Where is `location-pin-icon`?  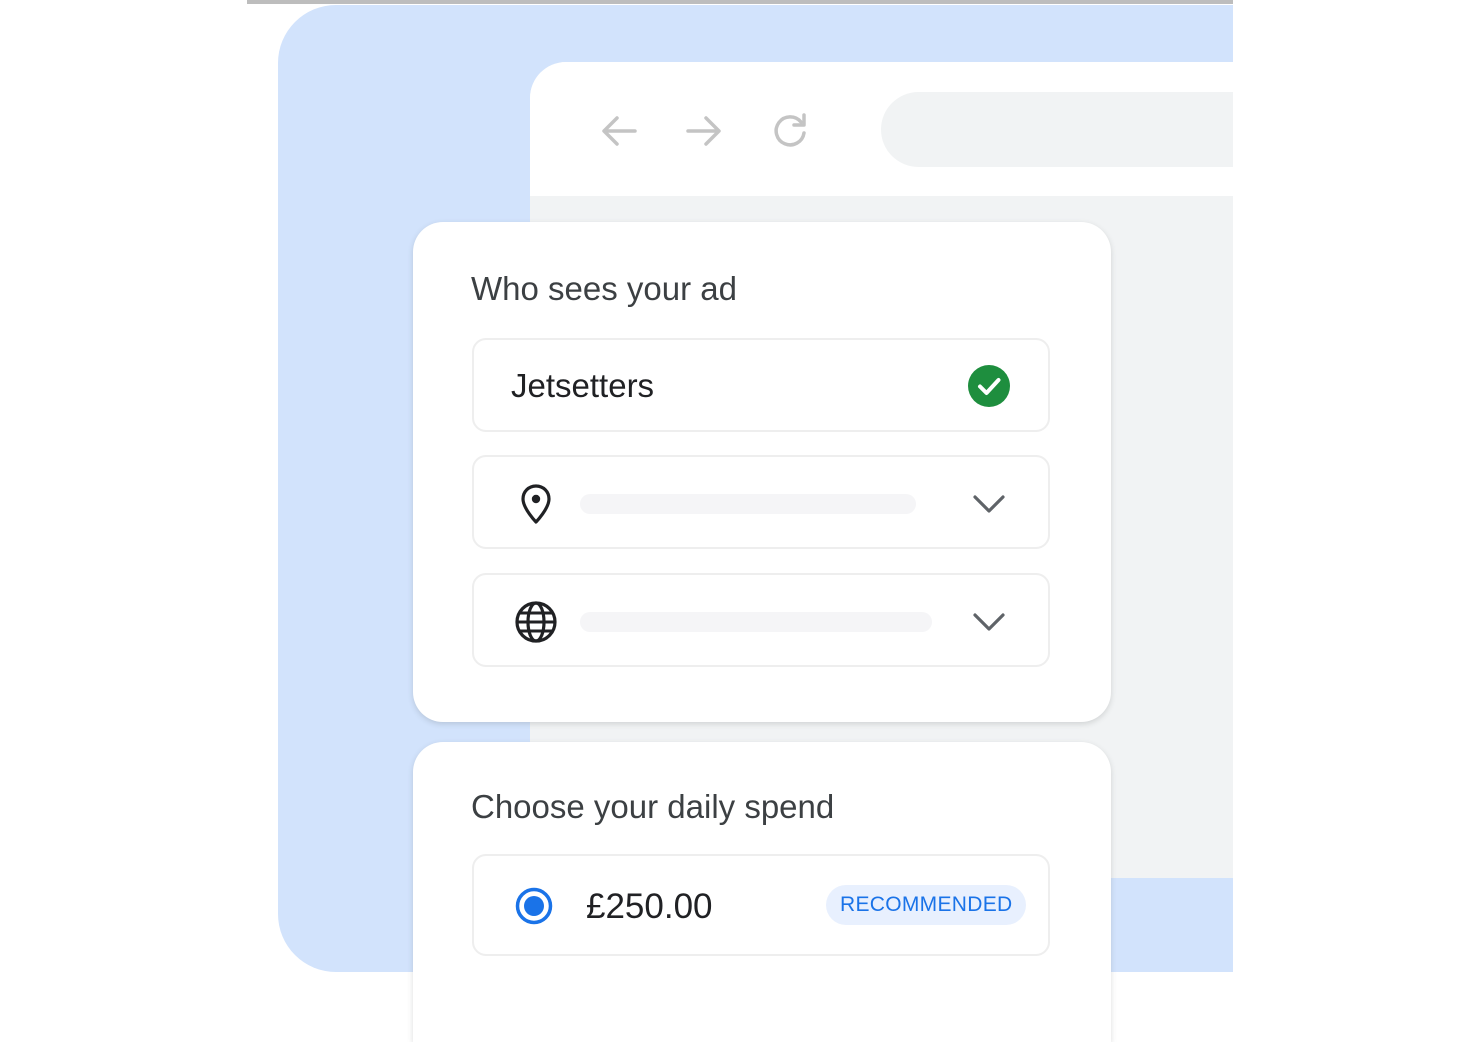 location-pin-icon is located at coordinates (536, 504).